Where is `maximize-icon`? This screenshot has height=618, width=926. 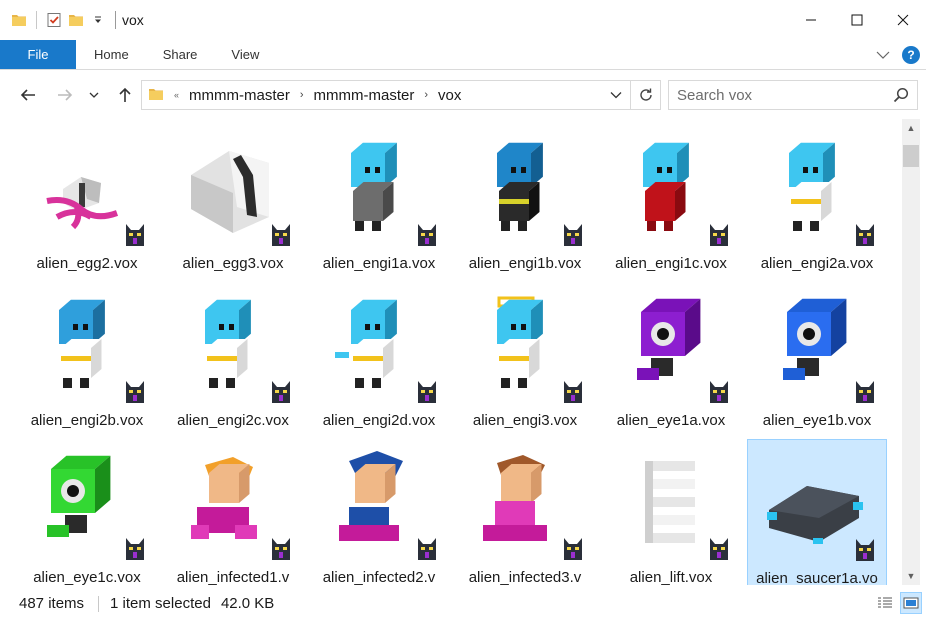 maximize-icon is located at coordinates (857, 20).